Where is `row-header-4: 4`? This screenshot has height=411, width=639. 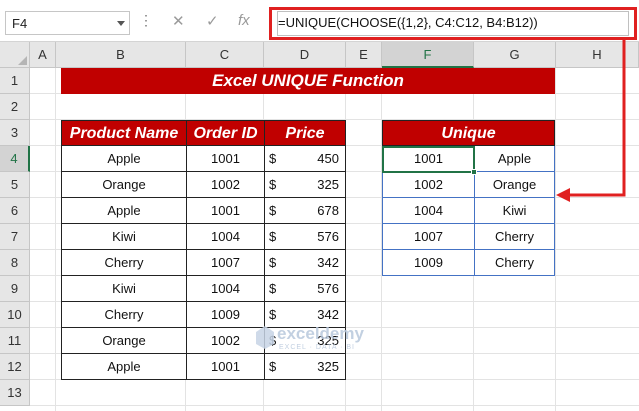
row-header-4: 4 is located at coordinates (15, 159).